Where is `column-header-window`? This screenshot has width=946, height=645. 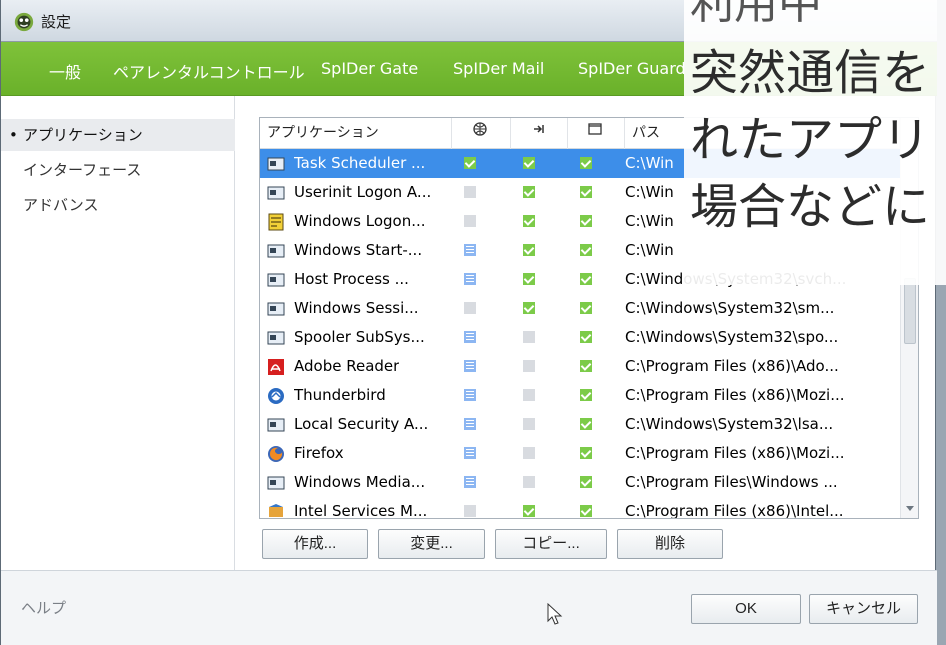
column-header-window is located at coordinates (596, 133).